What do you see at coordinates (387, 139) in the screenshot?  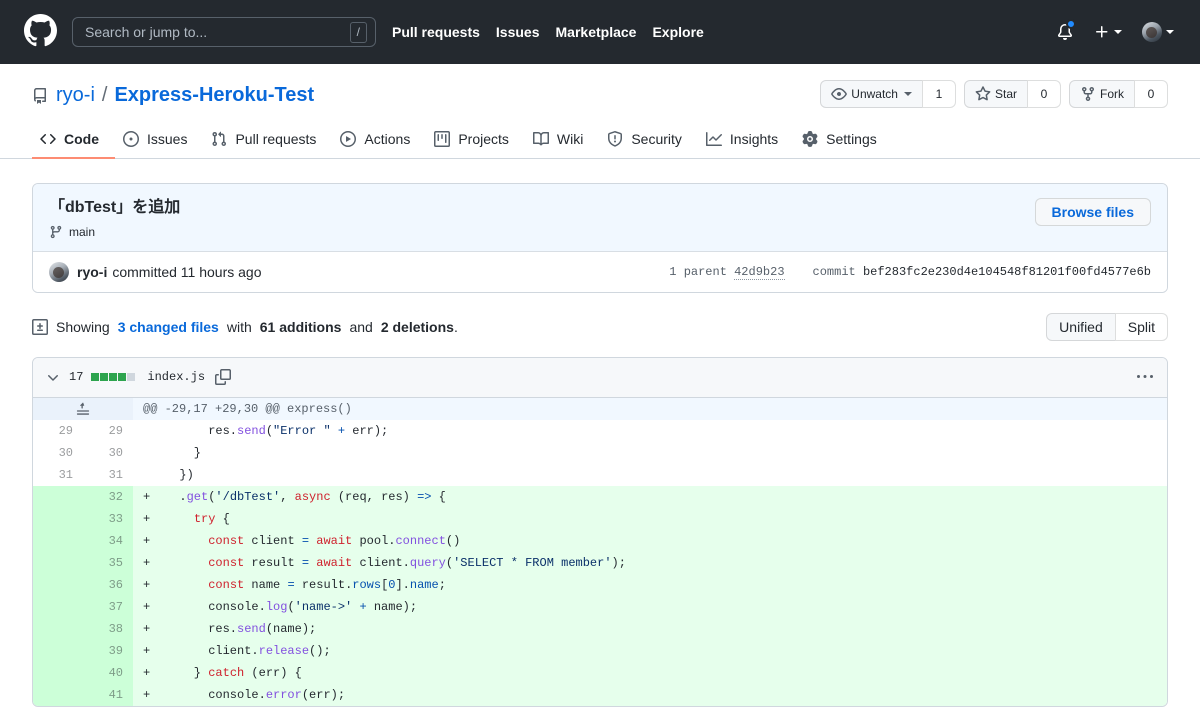 I see `tab-actions-label: Actions` at bounding box center [387, 139].